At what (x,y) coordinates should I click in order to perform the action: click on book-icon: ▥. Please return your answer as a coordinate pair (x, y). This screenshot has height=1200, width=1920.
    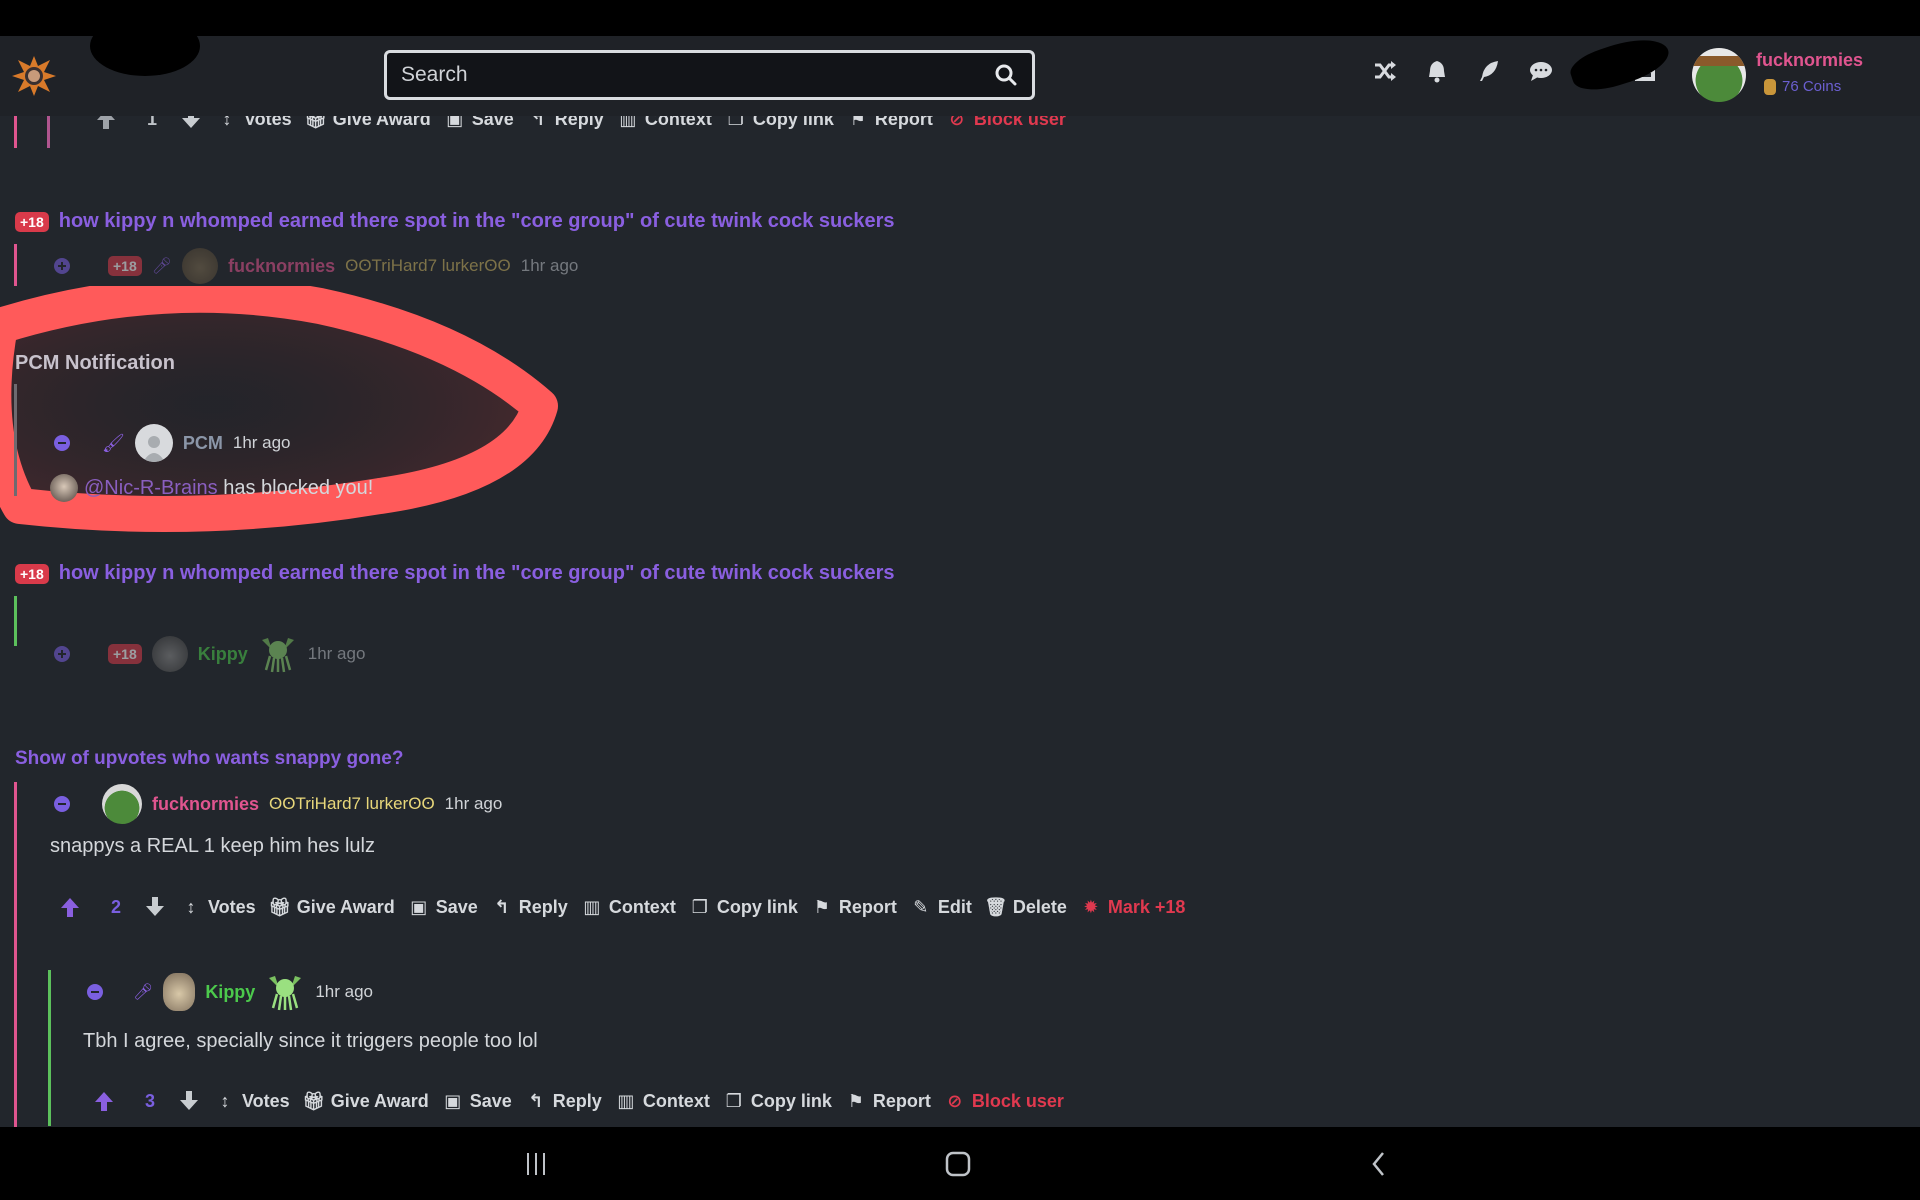
    Looking at the image, I should click on (592, 906).